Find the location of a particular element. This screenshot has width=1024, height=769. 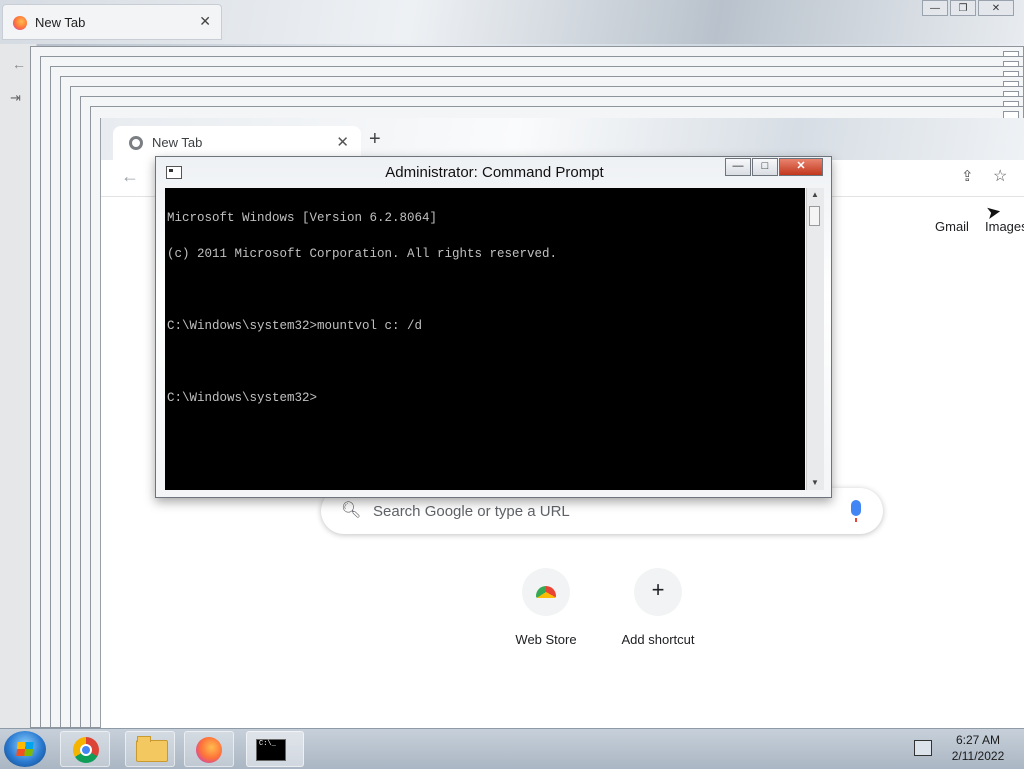

cmd-maximize-button: □ is located at coordinates (765, 167).